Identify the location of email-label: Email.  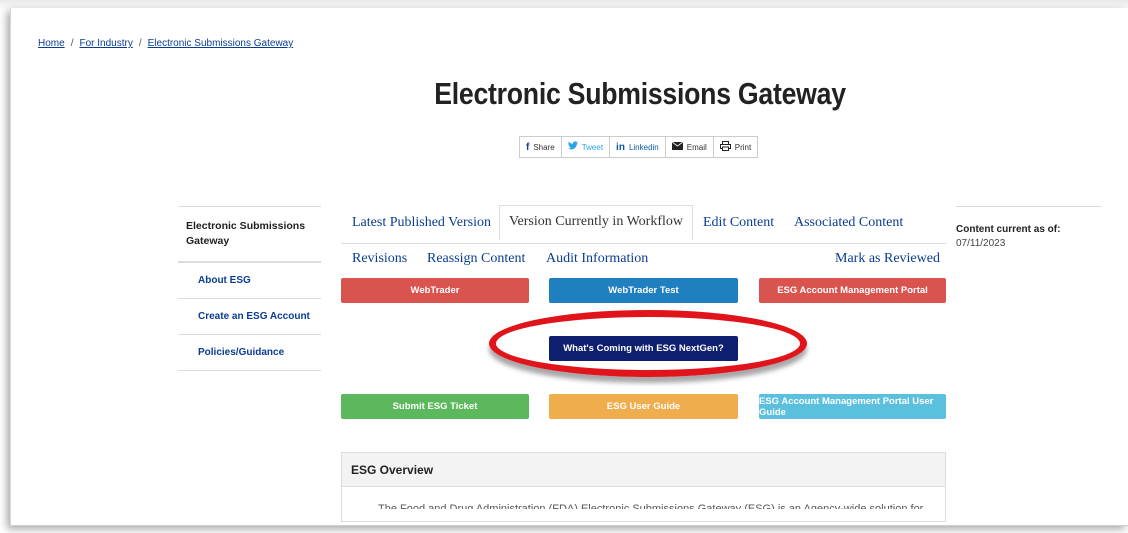
(696, 147).